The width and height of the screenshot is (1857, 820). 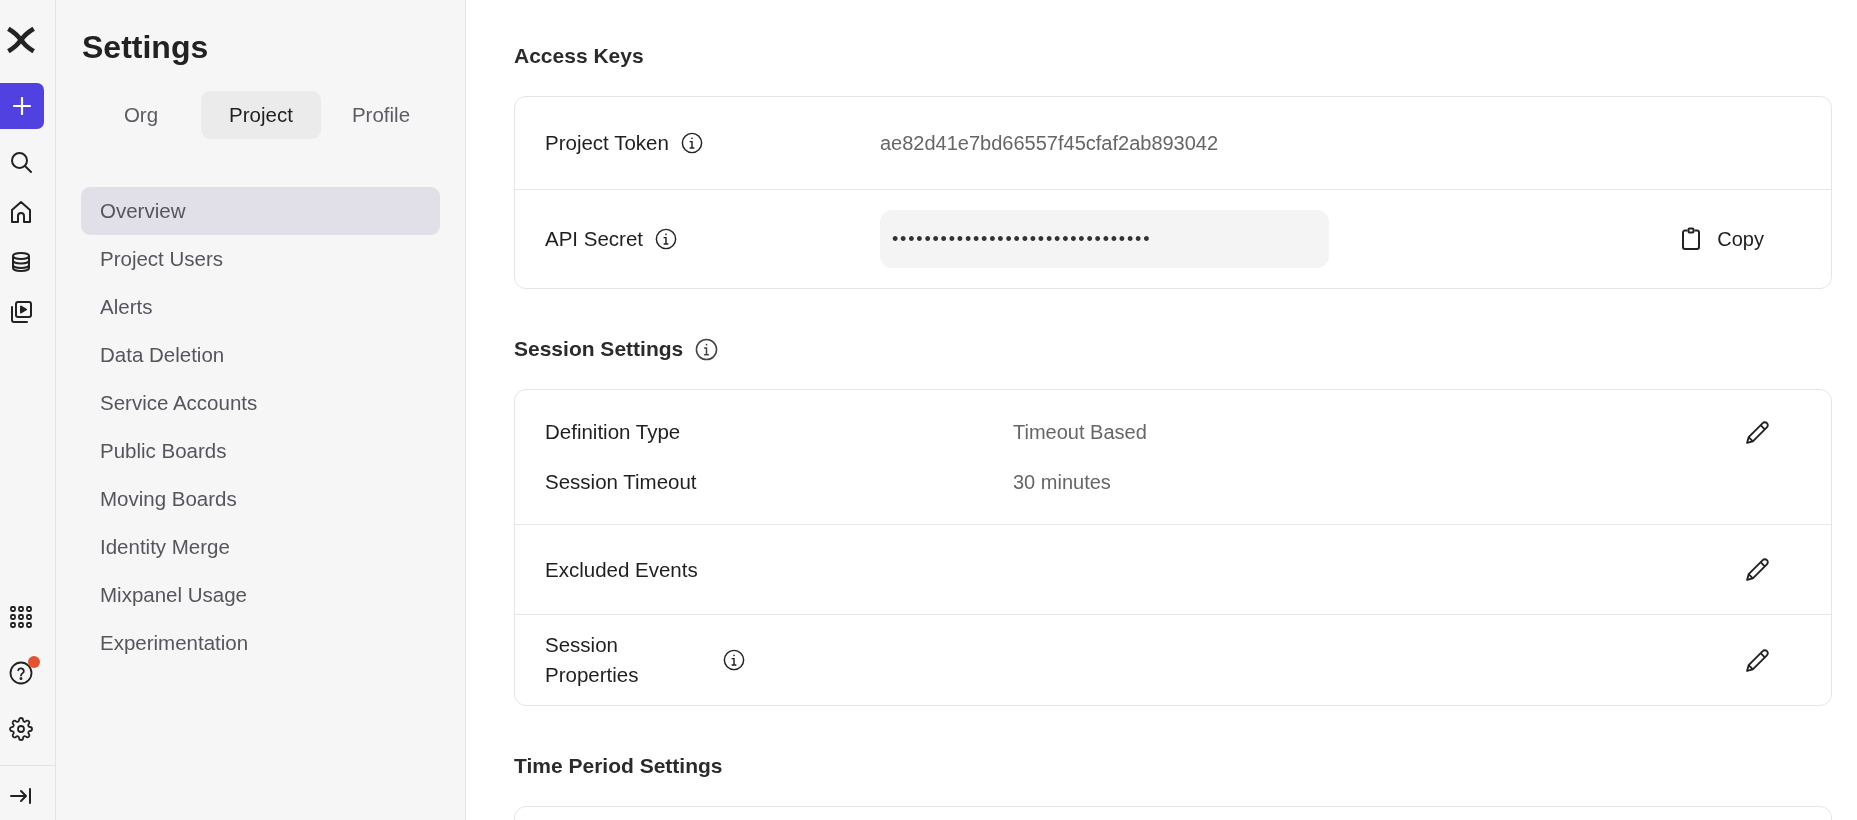 I want to click on sidebar-item: Service Accounts, so click(x=260, y=403).